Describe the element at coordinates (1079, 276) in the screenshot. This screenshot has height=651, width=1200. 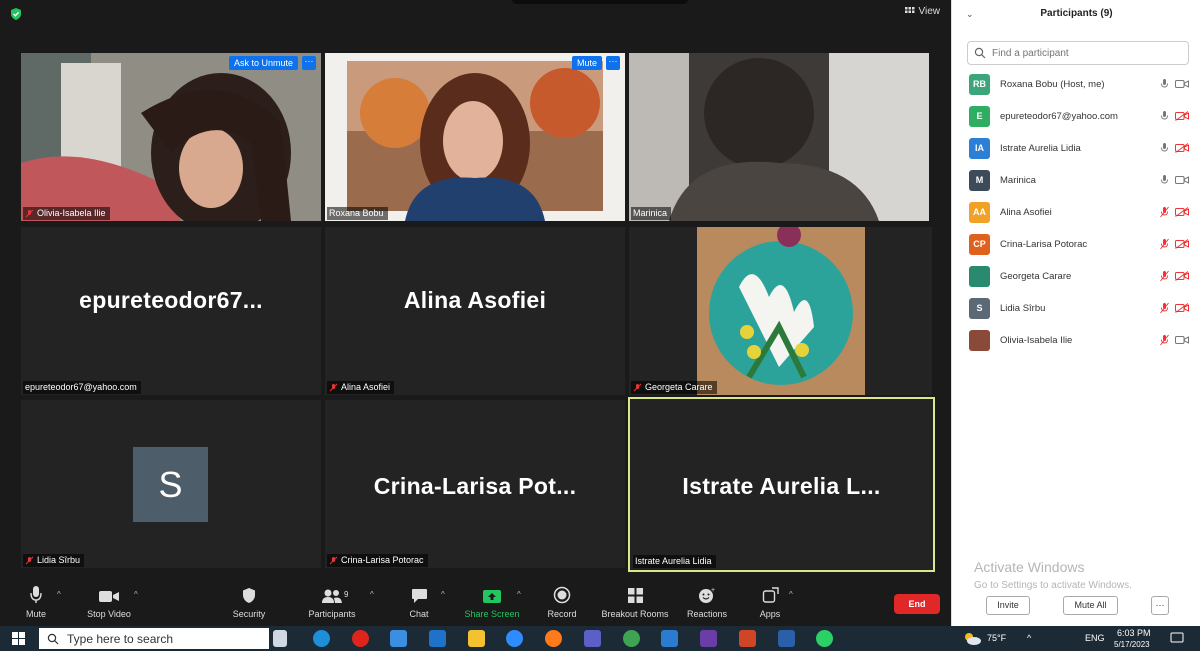
I see `participant-row: Georgeta Carare` at that location.